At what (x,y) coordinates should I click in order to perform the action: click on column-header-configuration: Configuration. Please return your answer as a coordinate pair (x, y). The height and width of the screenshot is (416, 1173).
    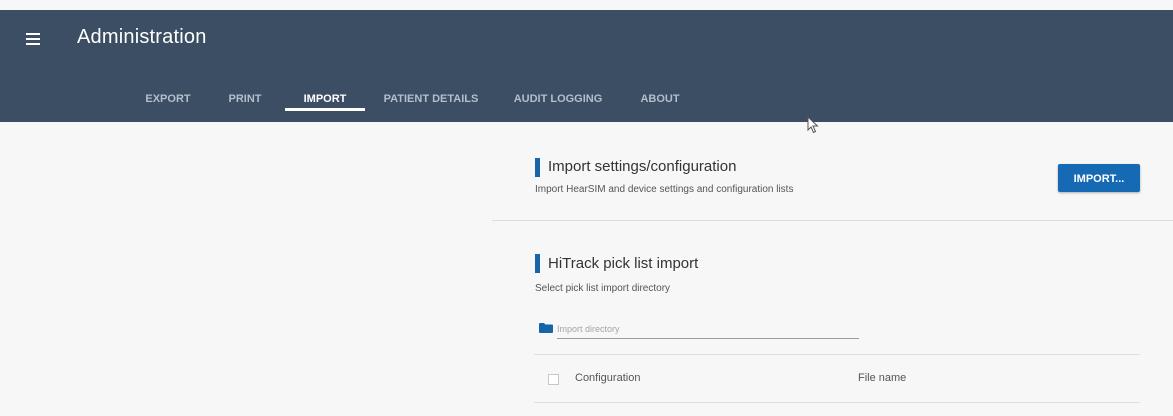
    Looking at the image, I should click on (607, 378).